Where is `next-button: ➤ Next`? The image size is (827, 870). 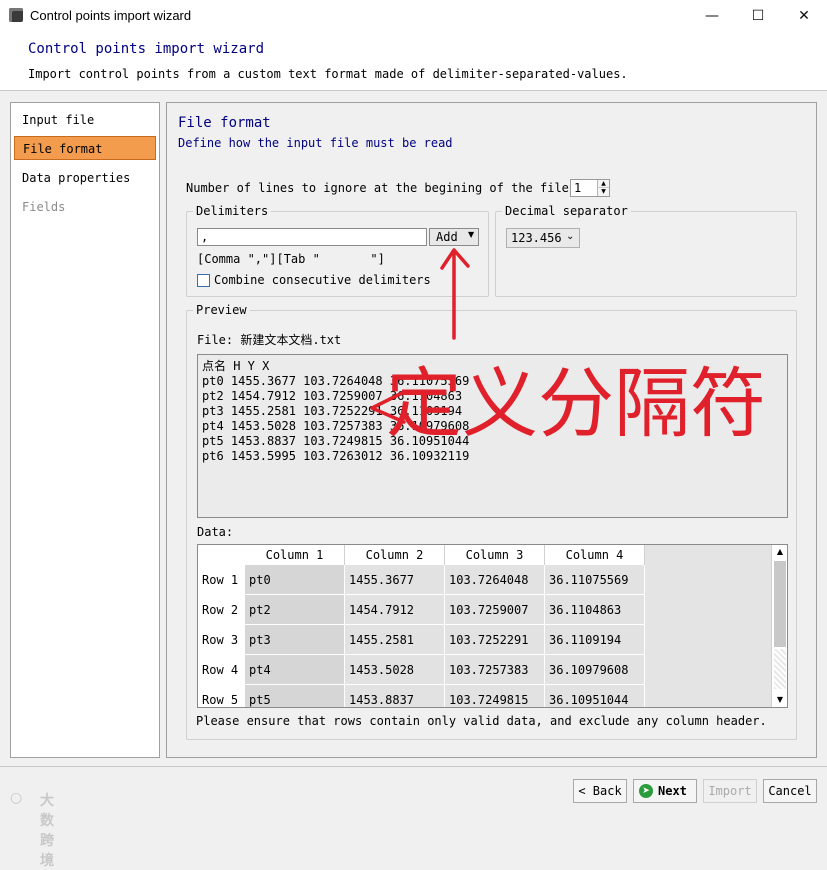 next-button: ➤ Next is located at coordinates (665, 791).